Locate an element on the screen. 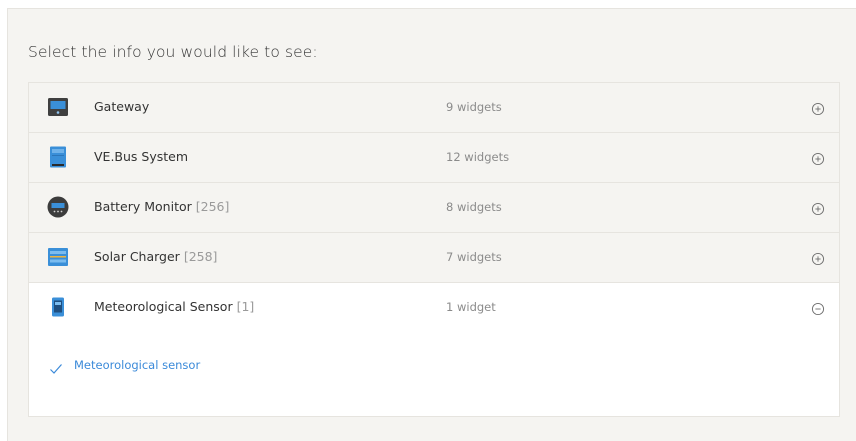  battery-monitor-icon is located at coordinates (58, 207).